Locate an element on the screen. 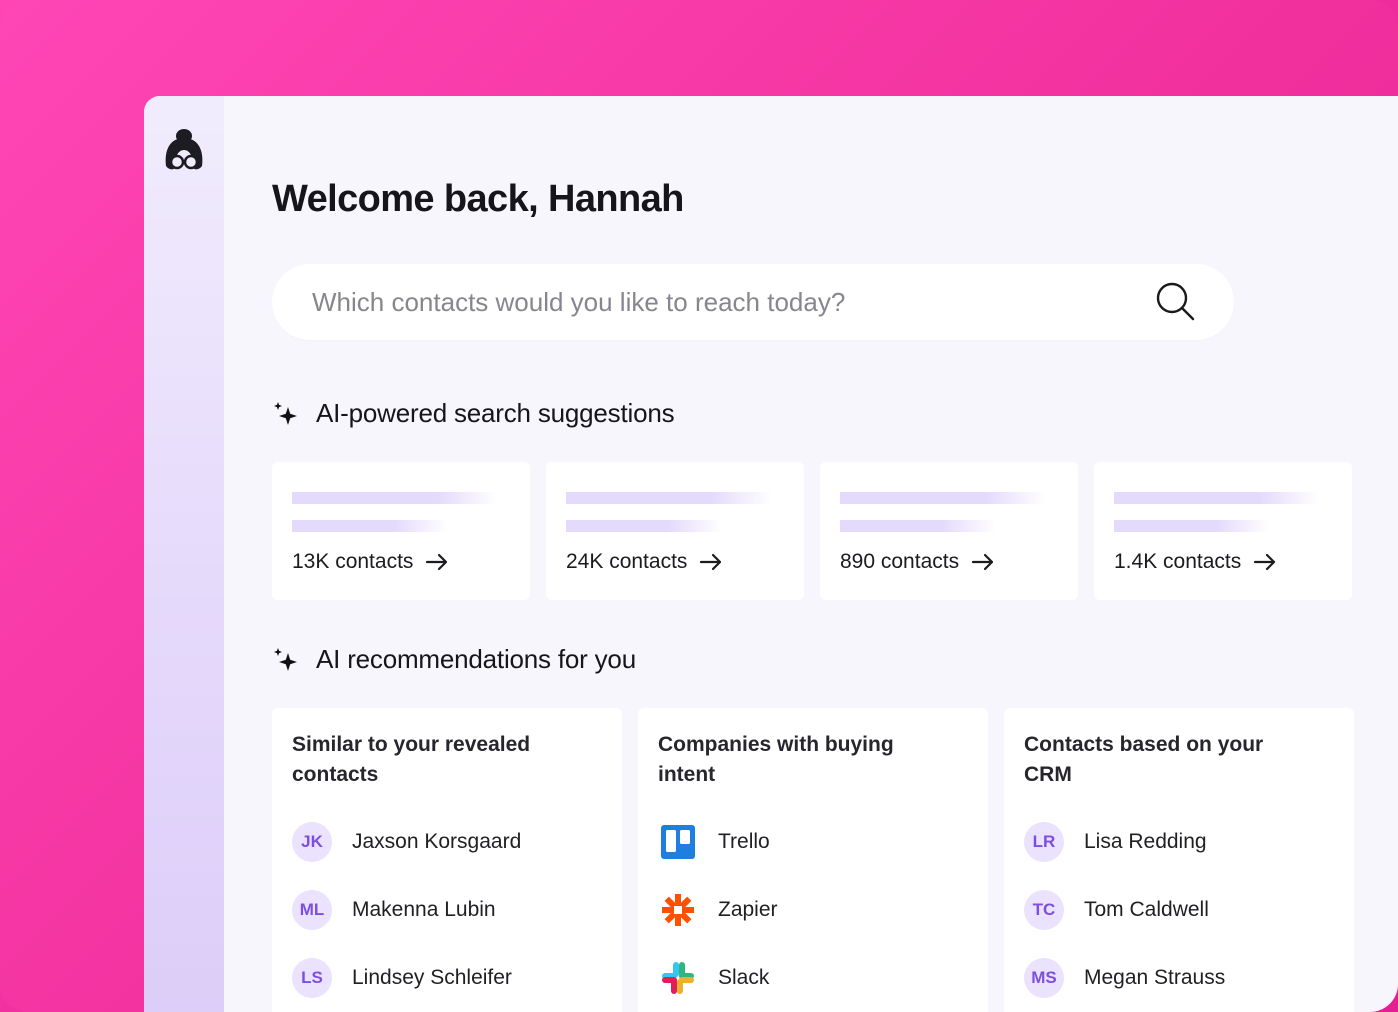  app-logo-icon is located at coordinates (184, 151).